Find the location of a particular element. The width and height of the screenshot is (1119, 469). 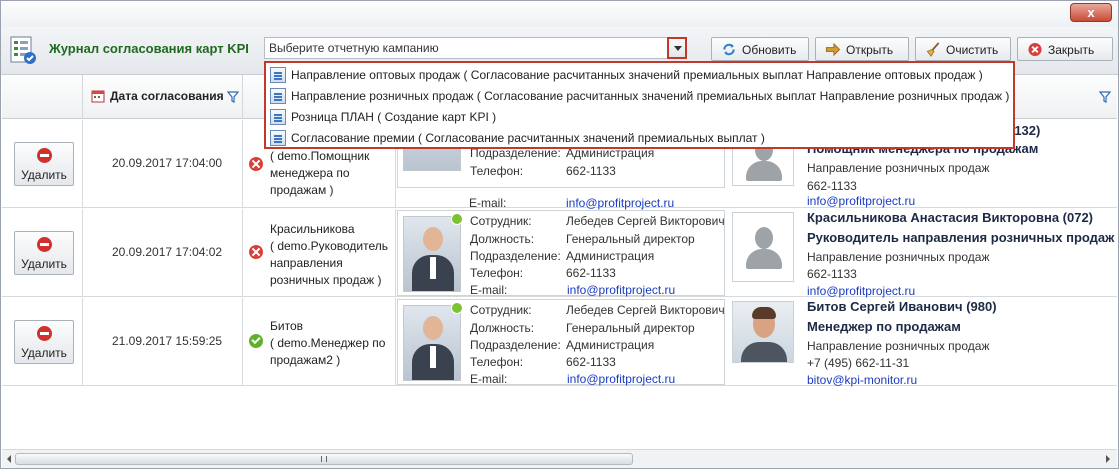

user-line: Красильникова is located at coordinates (312, 229).